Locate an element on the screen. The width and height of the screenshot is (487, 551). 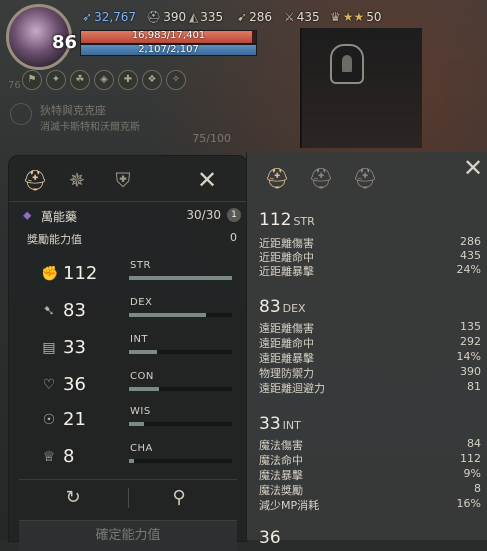
stat-name: WIS is located at coordinates (140, 411).